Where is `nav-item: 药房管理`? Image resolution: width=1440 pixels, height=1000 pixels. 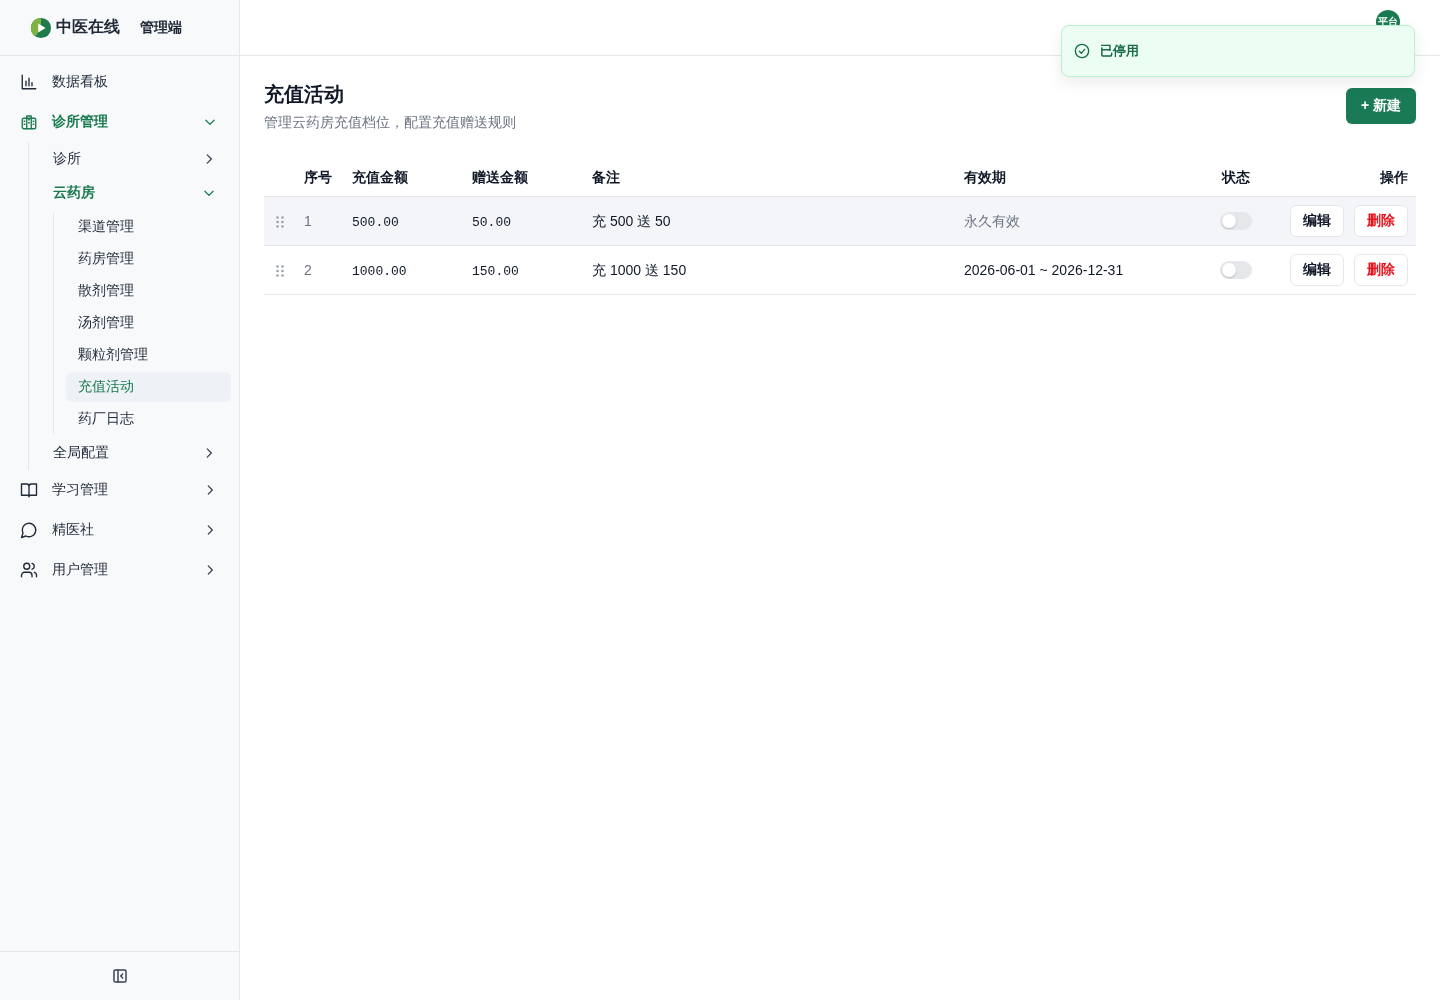 nav-item: 药房管理 is located at coordinates (148, 259).